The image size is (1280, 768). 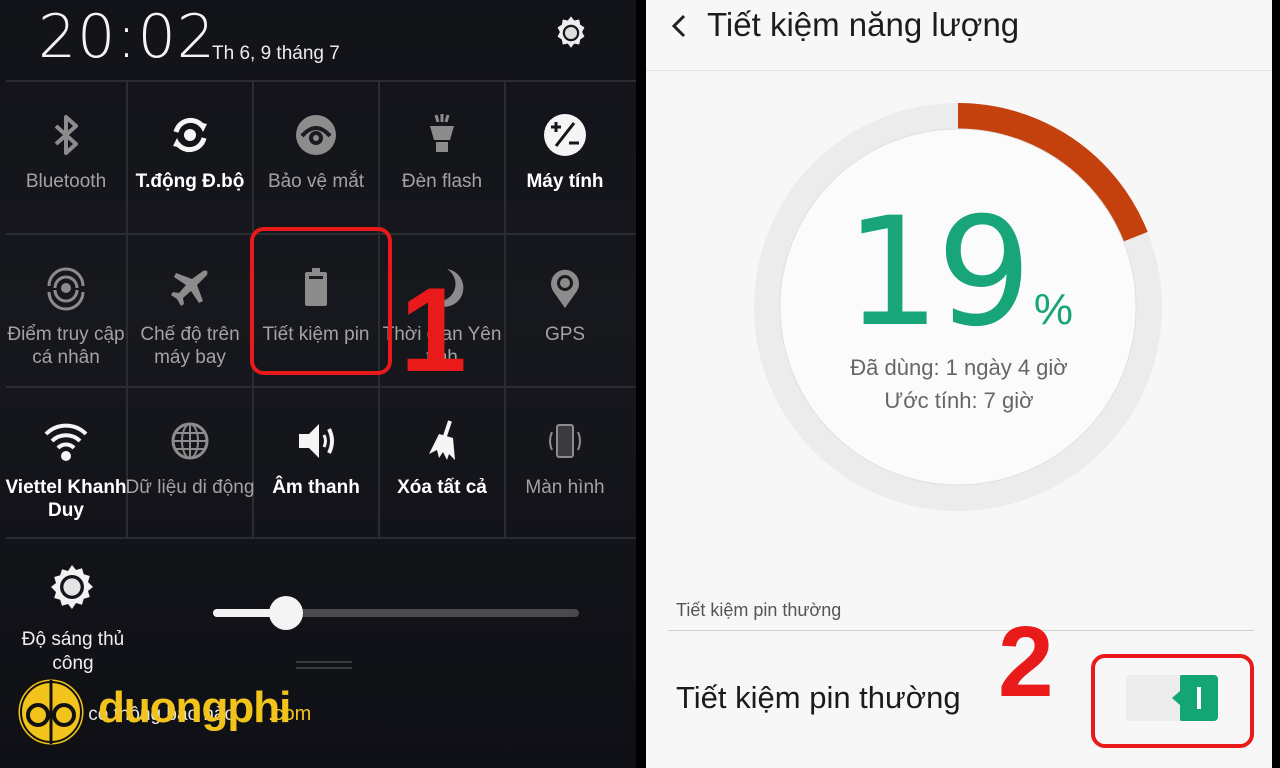 I want to click on quick-tile: Điểm truy cập cá nhân, so click(x=67, y=310).